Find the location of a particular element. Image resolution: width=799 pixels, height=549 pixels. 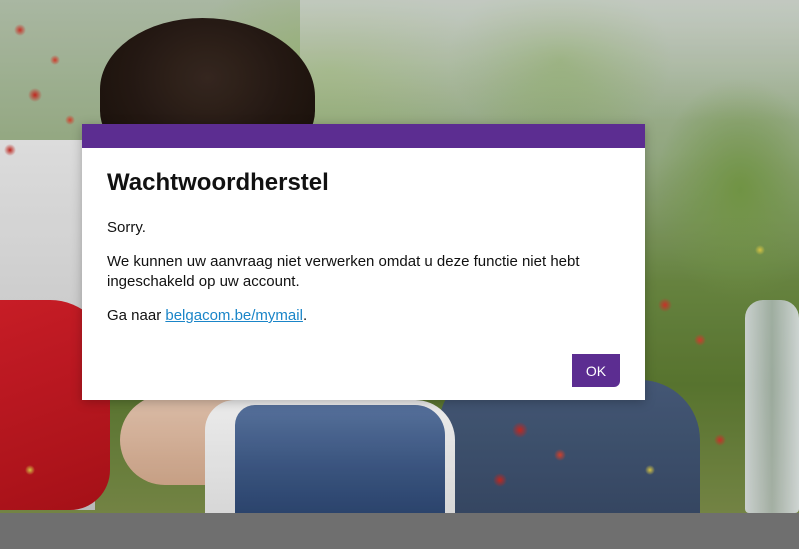

ok-button: OK is located at coordinates (596, 370).